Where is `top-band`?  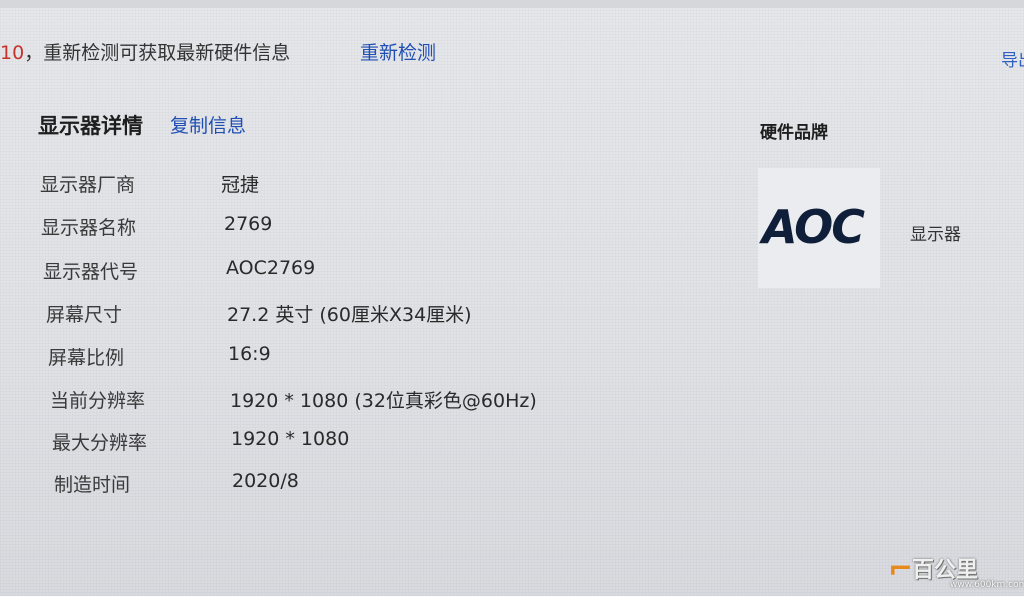
top-band is located at coordinates (512, 4).